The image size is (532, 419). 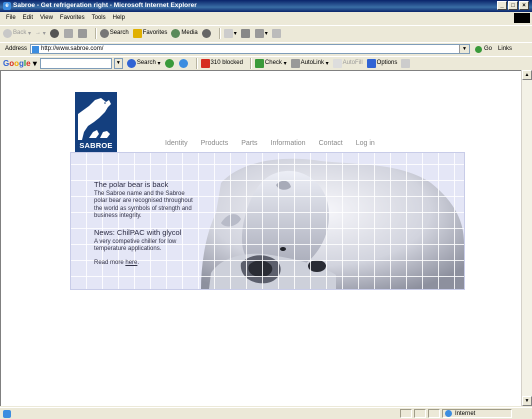 I want to click on forward-button: → ▾, so click(x=40, y=33).